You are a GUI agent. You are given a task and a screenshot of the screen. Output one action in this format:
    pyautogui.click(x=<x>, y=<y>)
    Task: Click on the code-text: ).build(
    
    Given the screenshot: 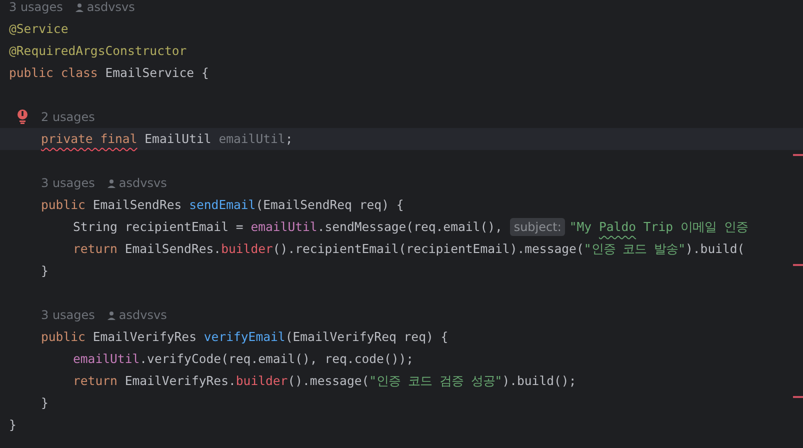 What is the action you would take?
    pyautogui.click(x=715, y=249)
    